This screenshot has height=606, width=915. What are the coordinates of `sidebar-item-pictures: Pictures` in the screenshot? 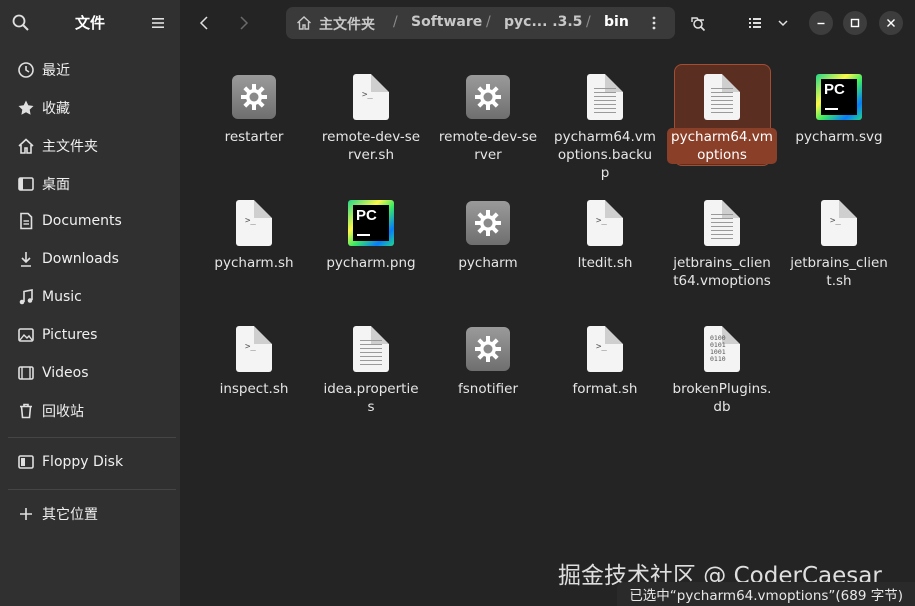 It's located at (90, 335).